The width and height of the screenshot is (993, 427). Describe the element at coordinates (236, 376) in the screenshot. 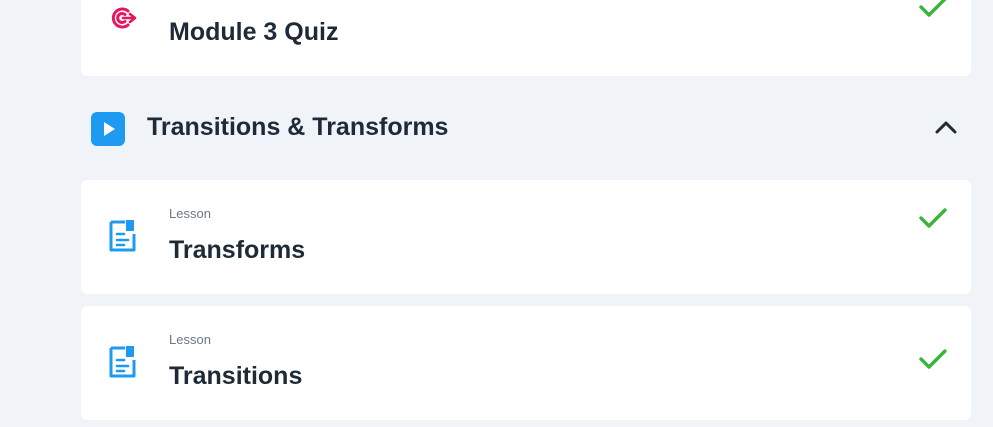

I see `item-title: Transitions` at that location.